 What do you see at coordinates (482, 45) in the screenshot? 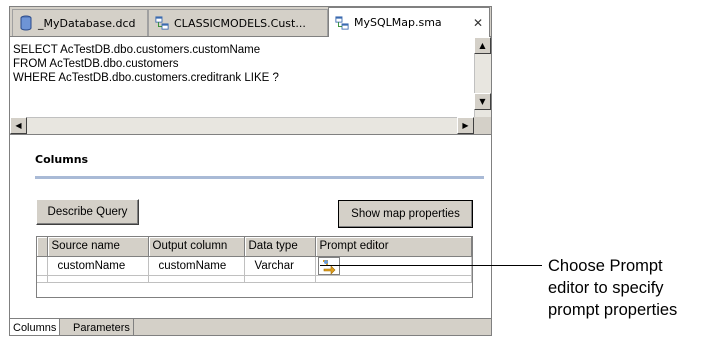
I see `scroll-up-icon: ▲` at bounding box center [482, 45].